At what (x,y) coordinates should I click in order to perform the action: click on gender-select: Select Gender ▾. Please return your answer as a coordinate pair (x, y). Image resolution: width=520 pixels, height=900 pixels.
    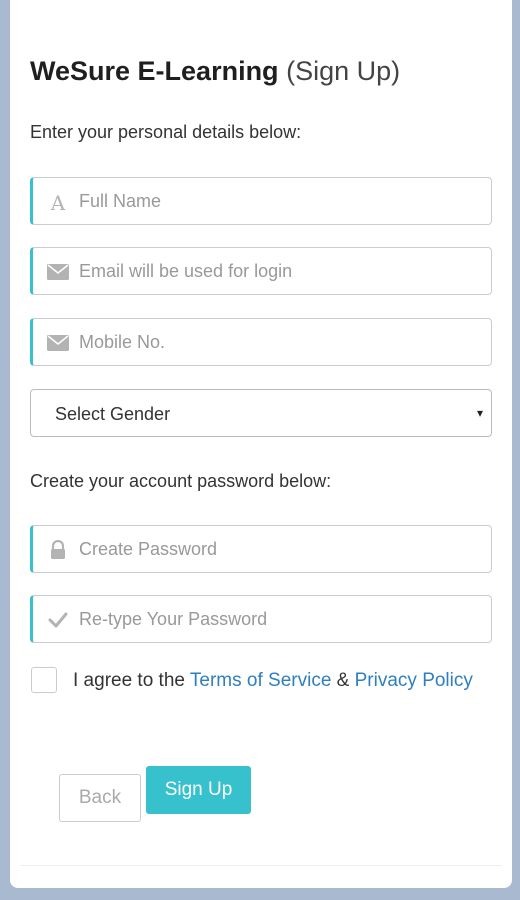
    Looking at the image, I should click on (261, 413).